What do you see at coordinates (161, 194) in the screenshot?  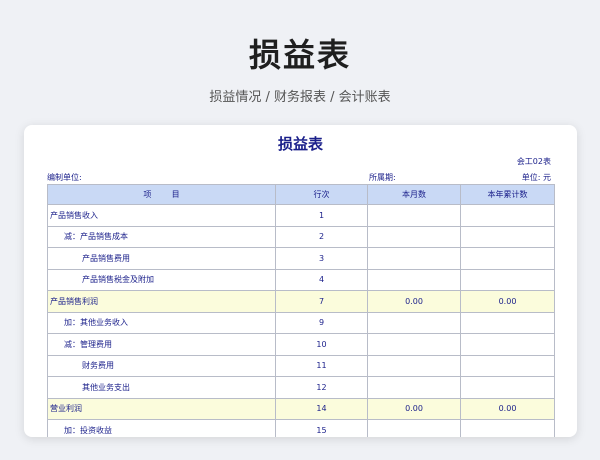 I see `column-header-item: 项 目` at bounding box center [161, 194].